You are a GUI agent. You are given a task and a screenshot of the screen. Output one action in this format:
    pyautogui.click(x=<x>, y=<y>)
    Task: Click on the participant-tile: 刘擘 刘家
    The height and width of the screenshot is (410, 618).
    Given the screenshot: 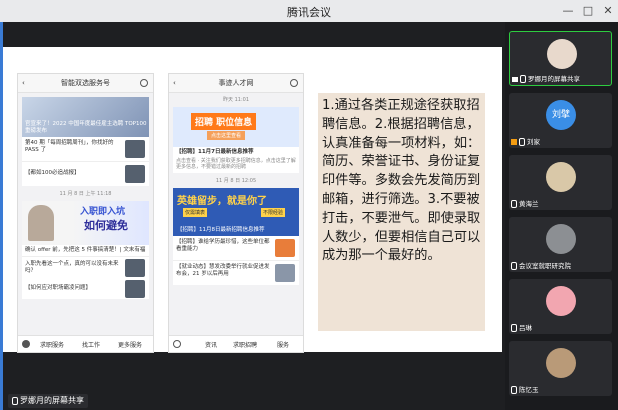 What is the action you would take?
    pyautogui.click(x=560, y=120)
    